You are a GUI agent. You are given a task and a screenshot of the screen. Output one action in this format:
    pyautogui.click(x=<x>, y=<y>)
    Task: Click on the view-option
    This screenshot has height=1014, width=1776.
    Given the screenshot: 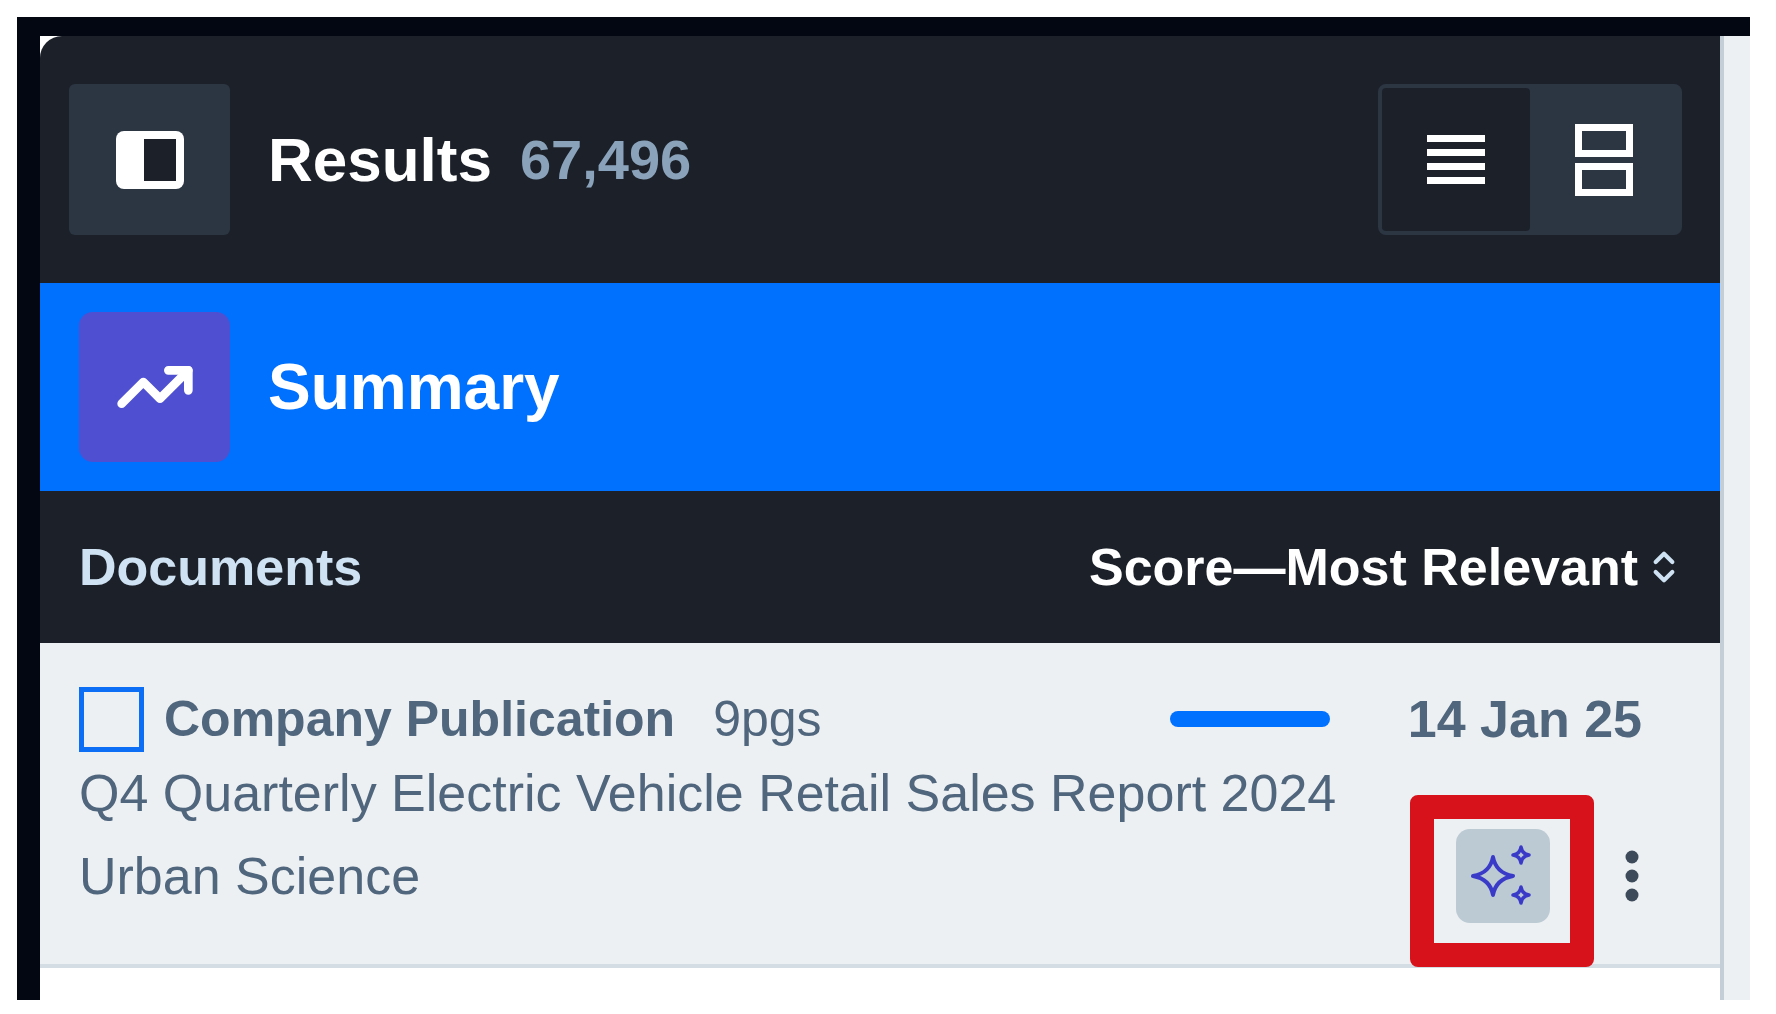 What is the action you would take?
    pyautogui.click(x=1456, y=159)
    